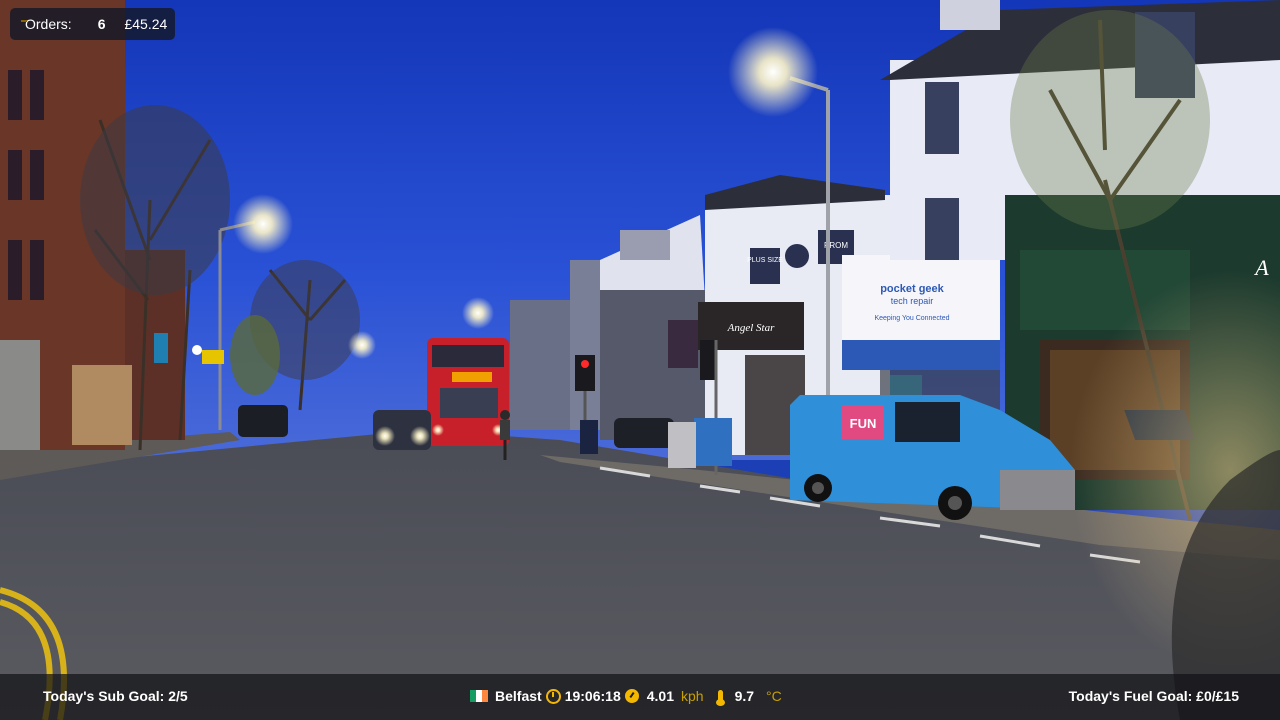 The image size is (1280, 720). What do you see at coordinates (115, 696) in the screenshot?
I see `sub-goal-text: Today's Sub Goal: 2/5` at bounding box center [115, 696].